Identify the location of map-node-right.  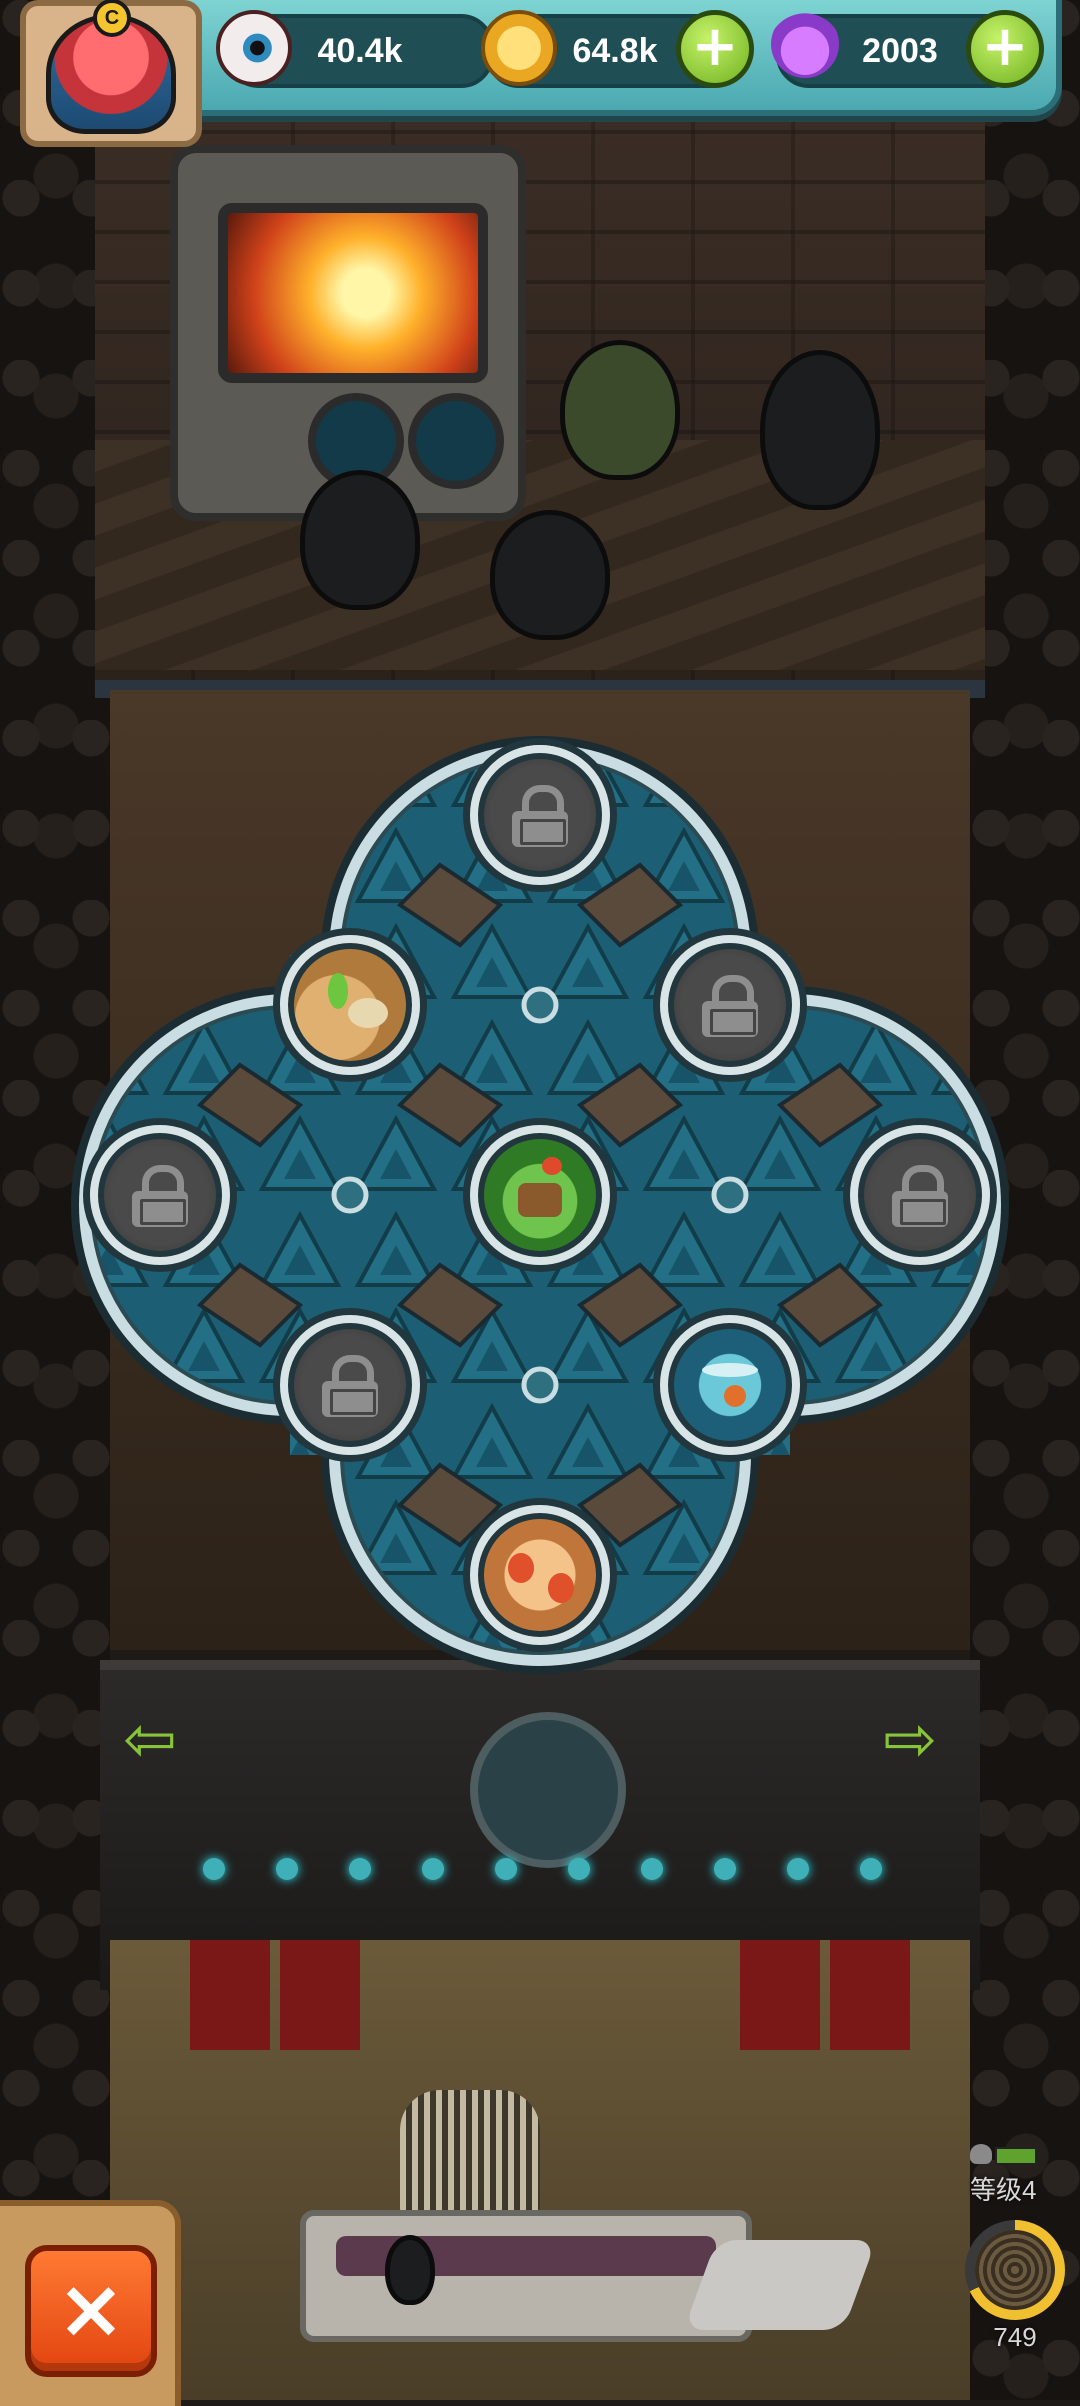
(920, 1195).